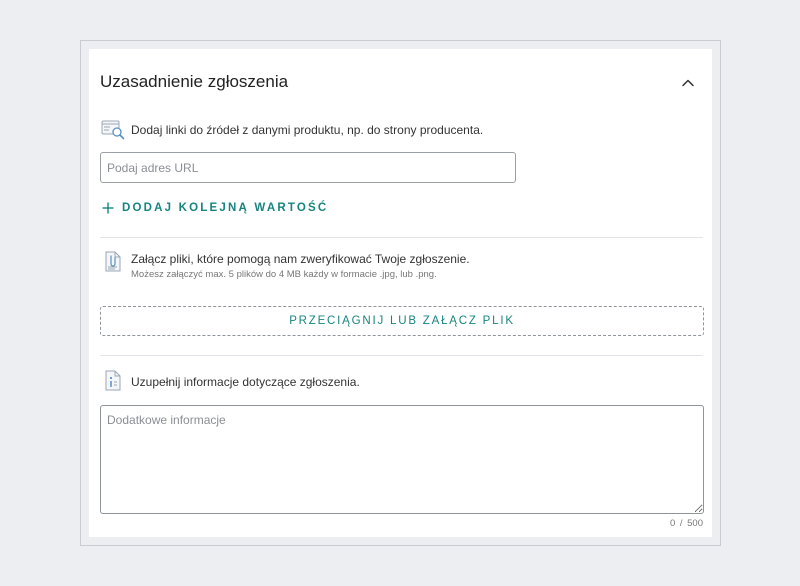 This screenshot has height=586, width=800. I want to click on add-another-value-label: DODAJ KOLEJNĄ WARTOŚĆ, so click(225, 208).